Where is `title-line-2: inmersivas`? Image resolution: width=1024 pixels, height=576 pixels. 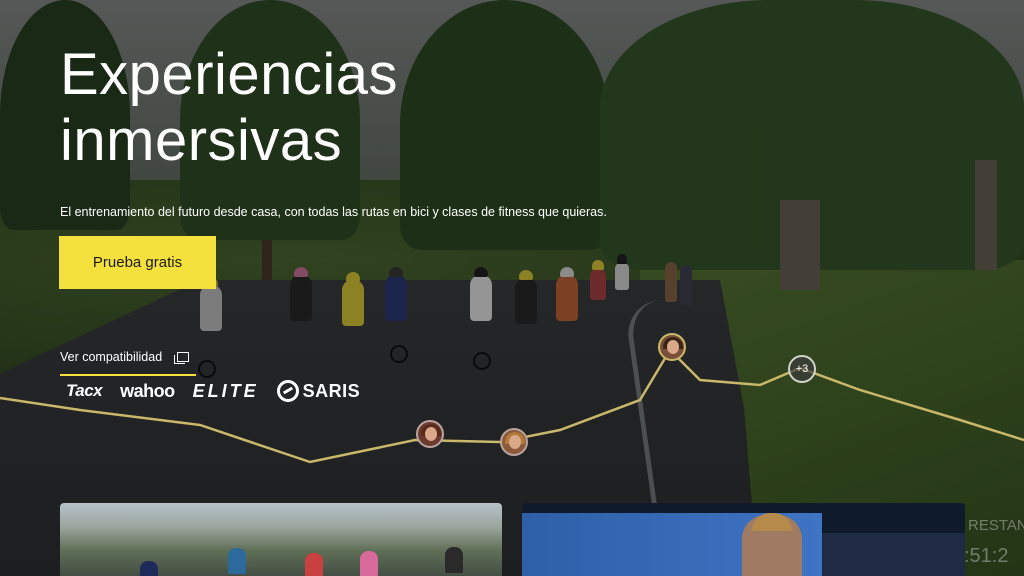
title-line-2: inmersivas is located at coordinates (201, 140).